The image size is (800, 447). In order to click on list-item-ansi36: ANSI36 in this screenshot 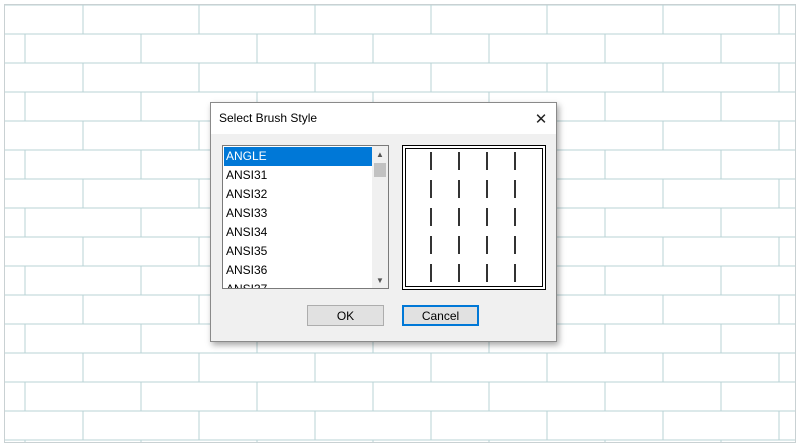, I will do `click(298, 270)`.